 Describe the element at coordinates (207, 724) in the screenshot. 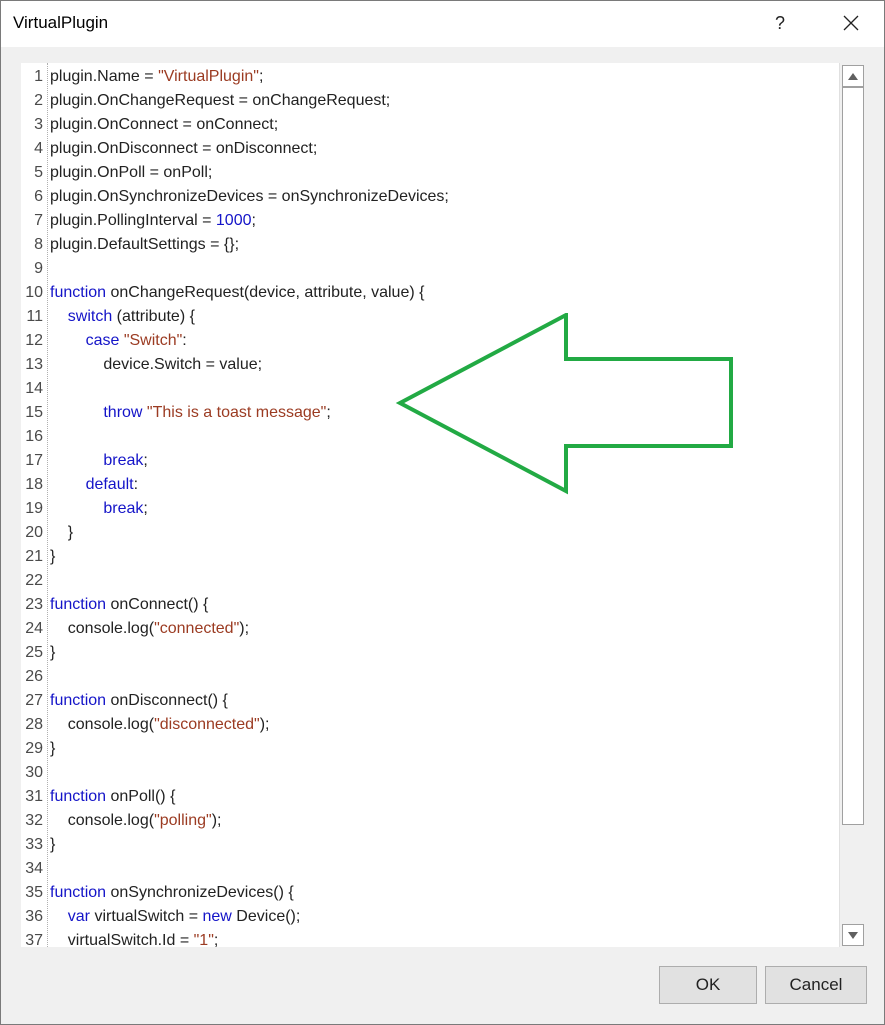

I see `code-token-str: "disconnected"` at that location.